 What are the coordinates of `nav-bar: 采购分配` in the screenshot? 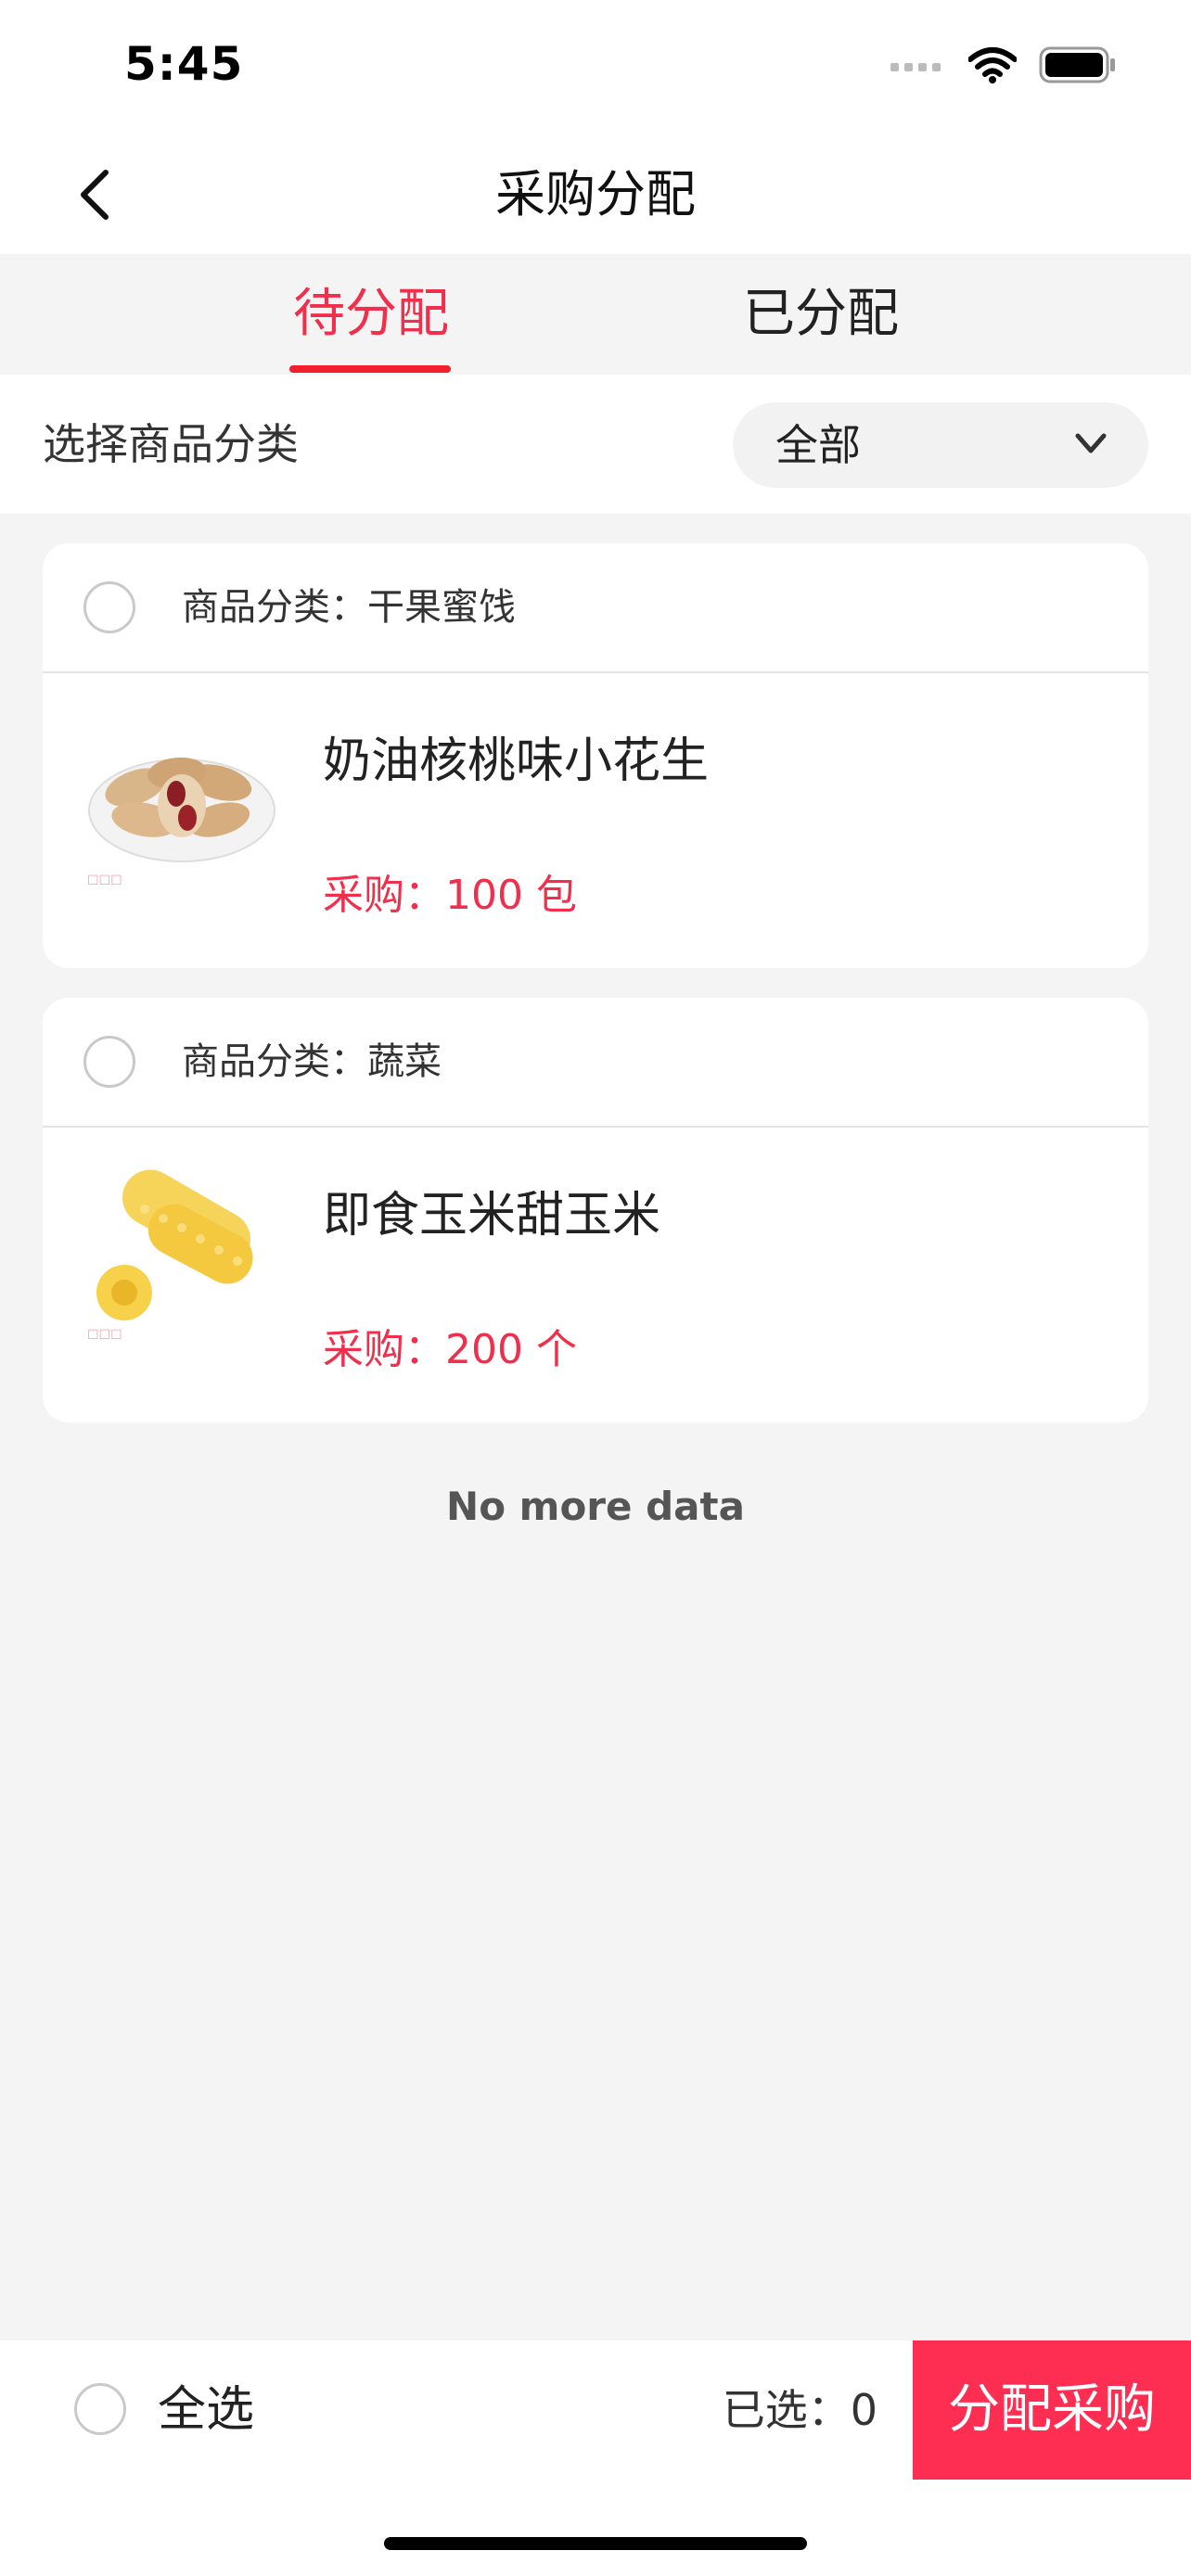 It's located at (595, 192).